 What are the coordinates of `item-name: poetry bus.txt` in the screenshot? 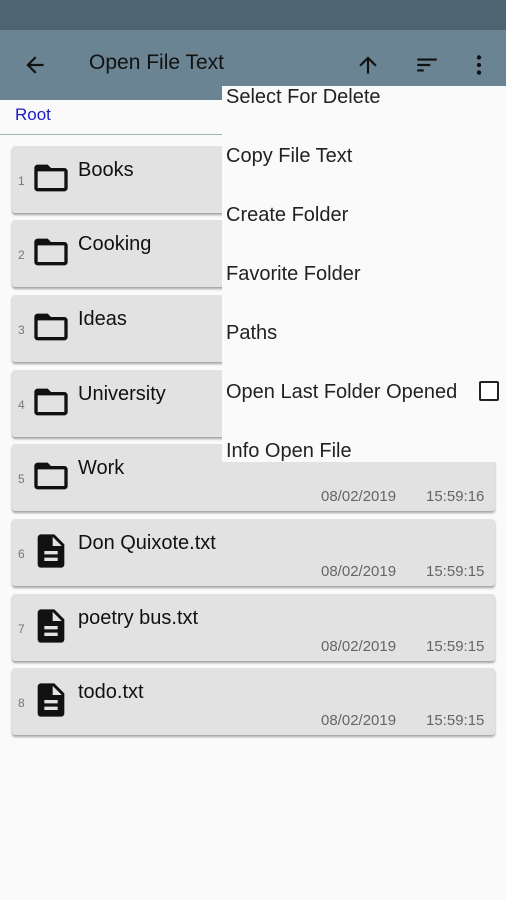 It's located at (138, 618).